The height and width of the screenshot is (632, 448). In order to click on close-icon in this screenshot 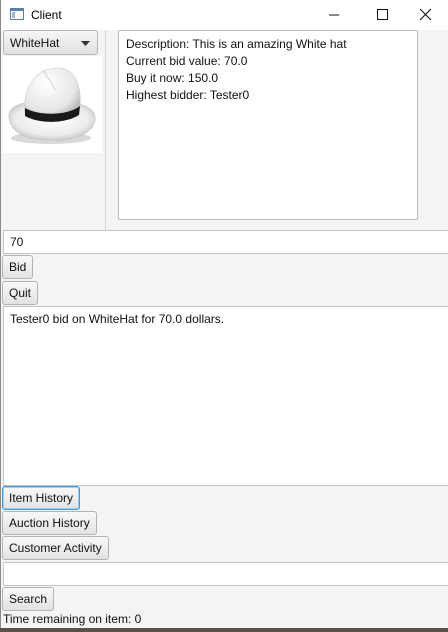, I will do `click(425, 14)`.